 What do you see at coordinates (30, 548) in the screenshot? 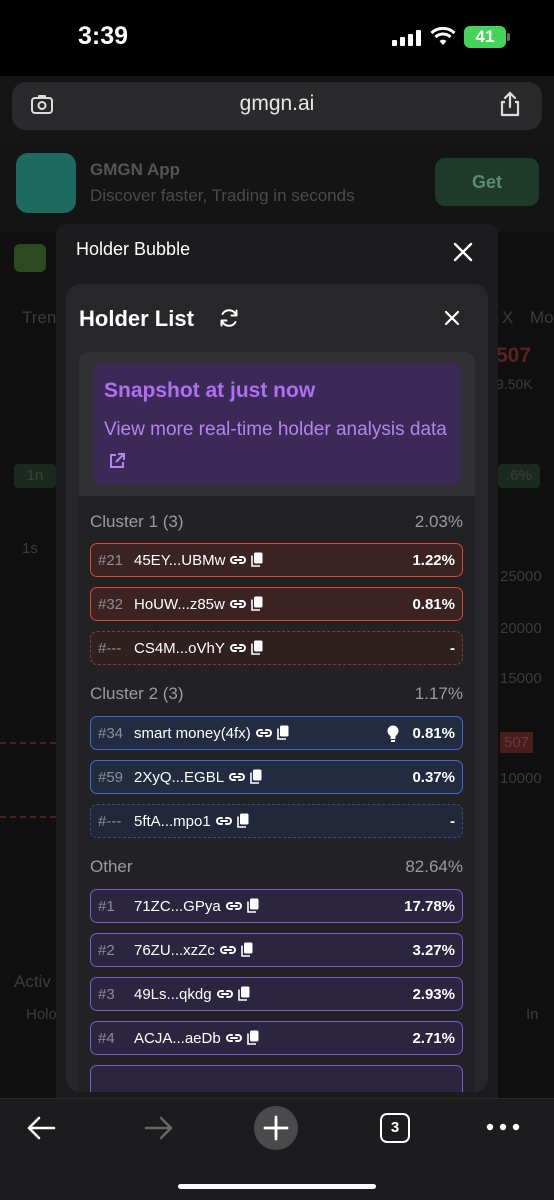
I see `bg-interval-1s: 1s` at bounding box center [30, 548].